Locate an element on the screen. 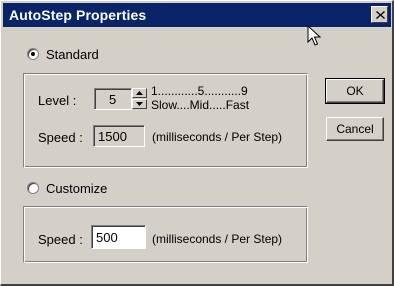  standard-radio is located at coordinates (33, 54).